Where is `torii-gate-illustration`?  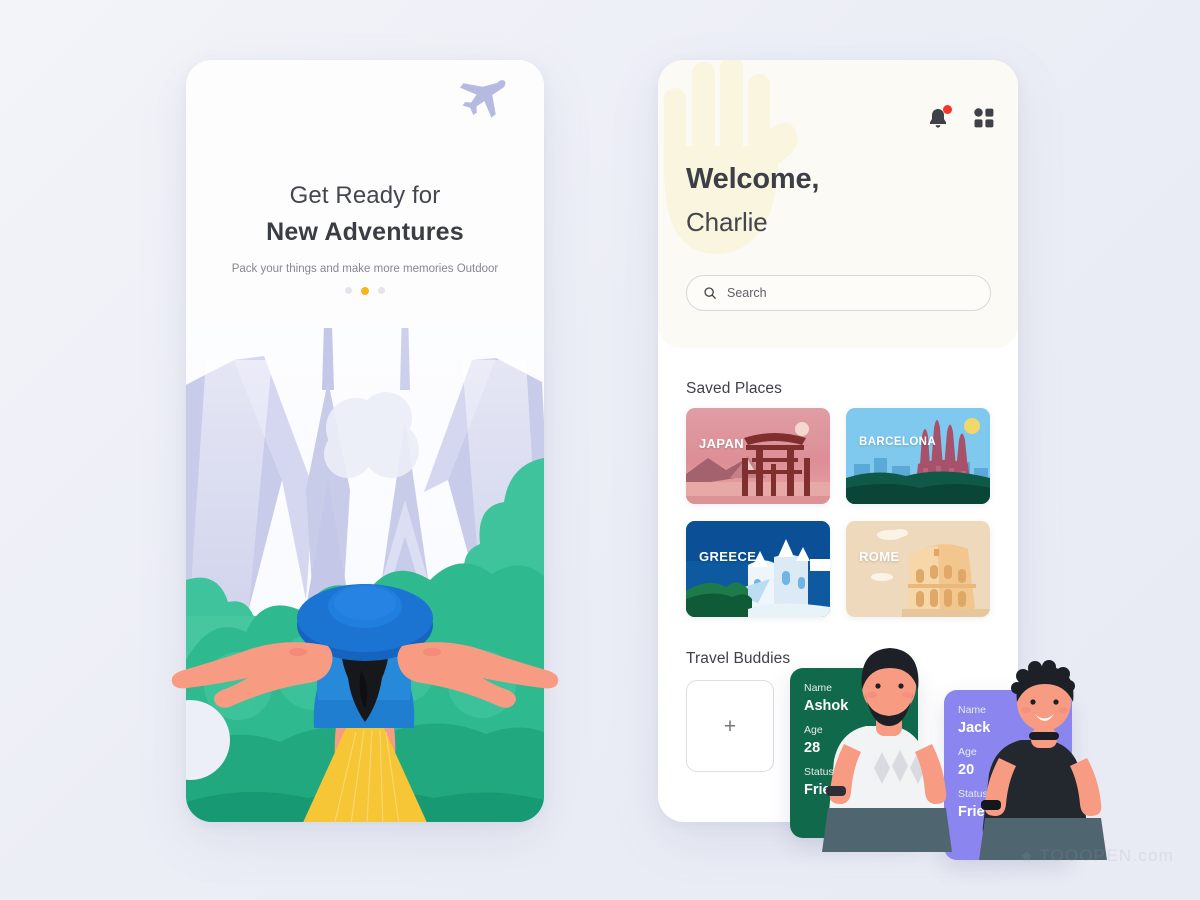 torii-gate-illustration is located at coordinates (758, 456).